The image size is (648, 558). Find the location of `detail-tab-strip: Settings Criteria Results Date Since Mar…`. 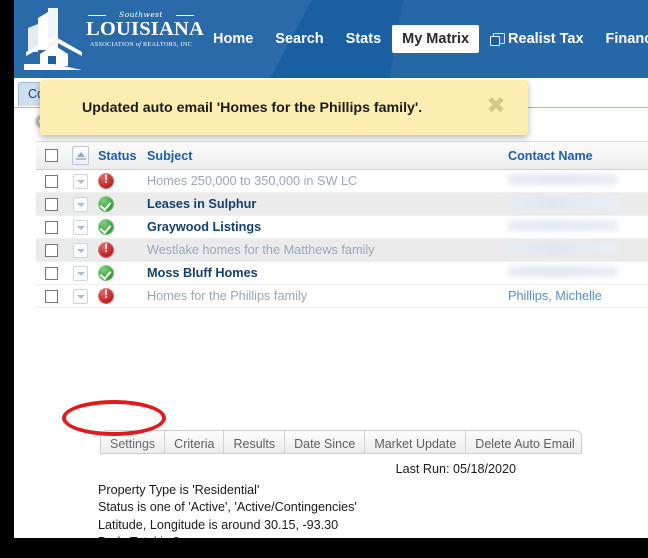

detail-tab-strip: Settings Criteria Results Date Since Mar… is located at coordinates (341, 442).